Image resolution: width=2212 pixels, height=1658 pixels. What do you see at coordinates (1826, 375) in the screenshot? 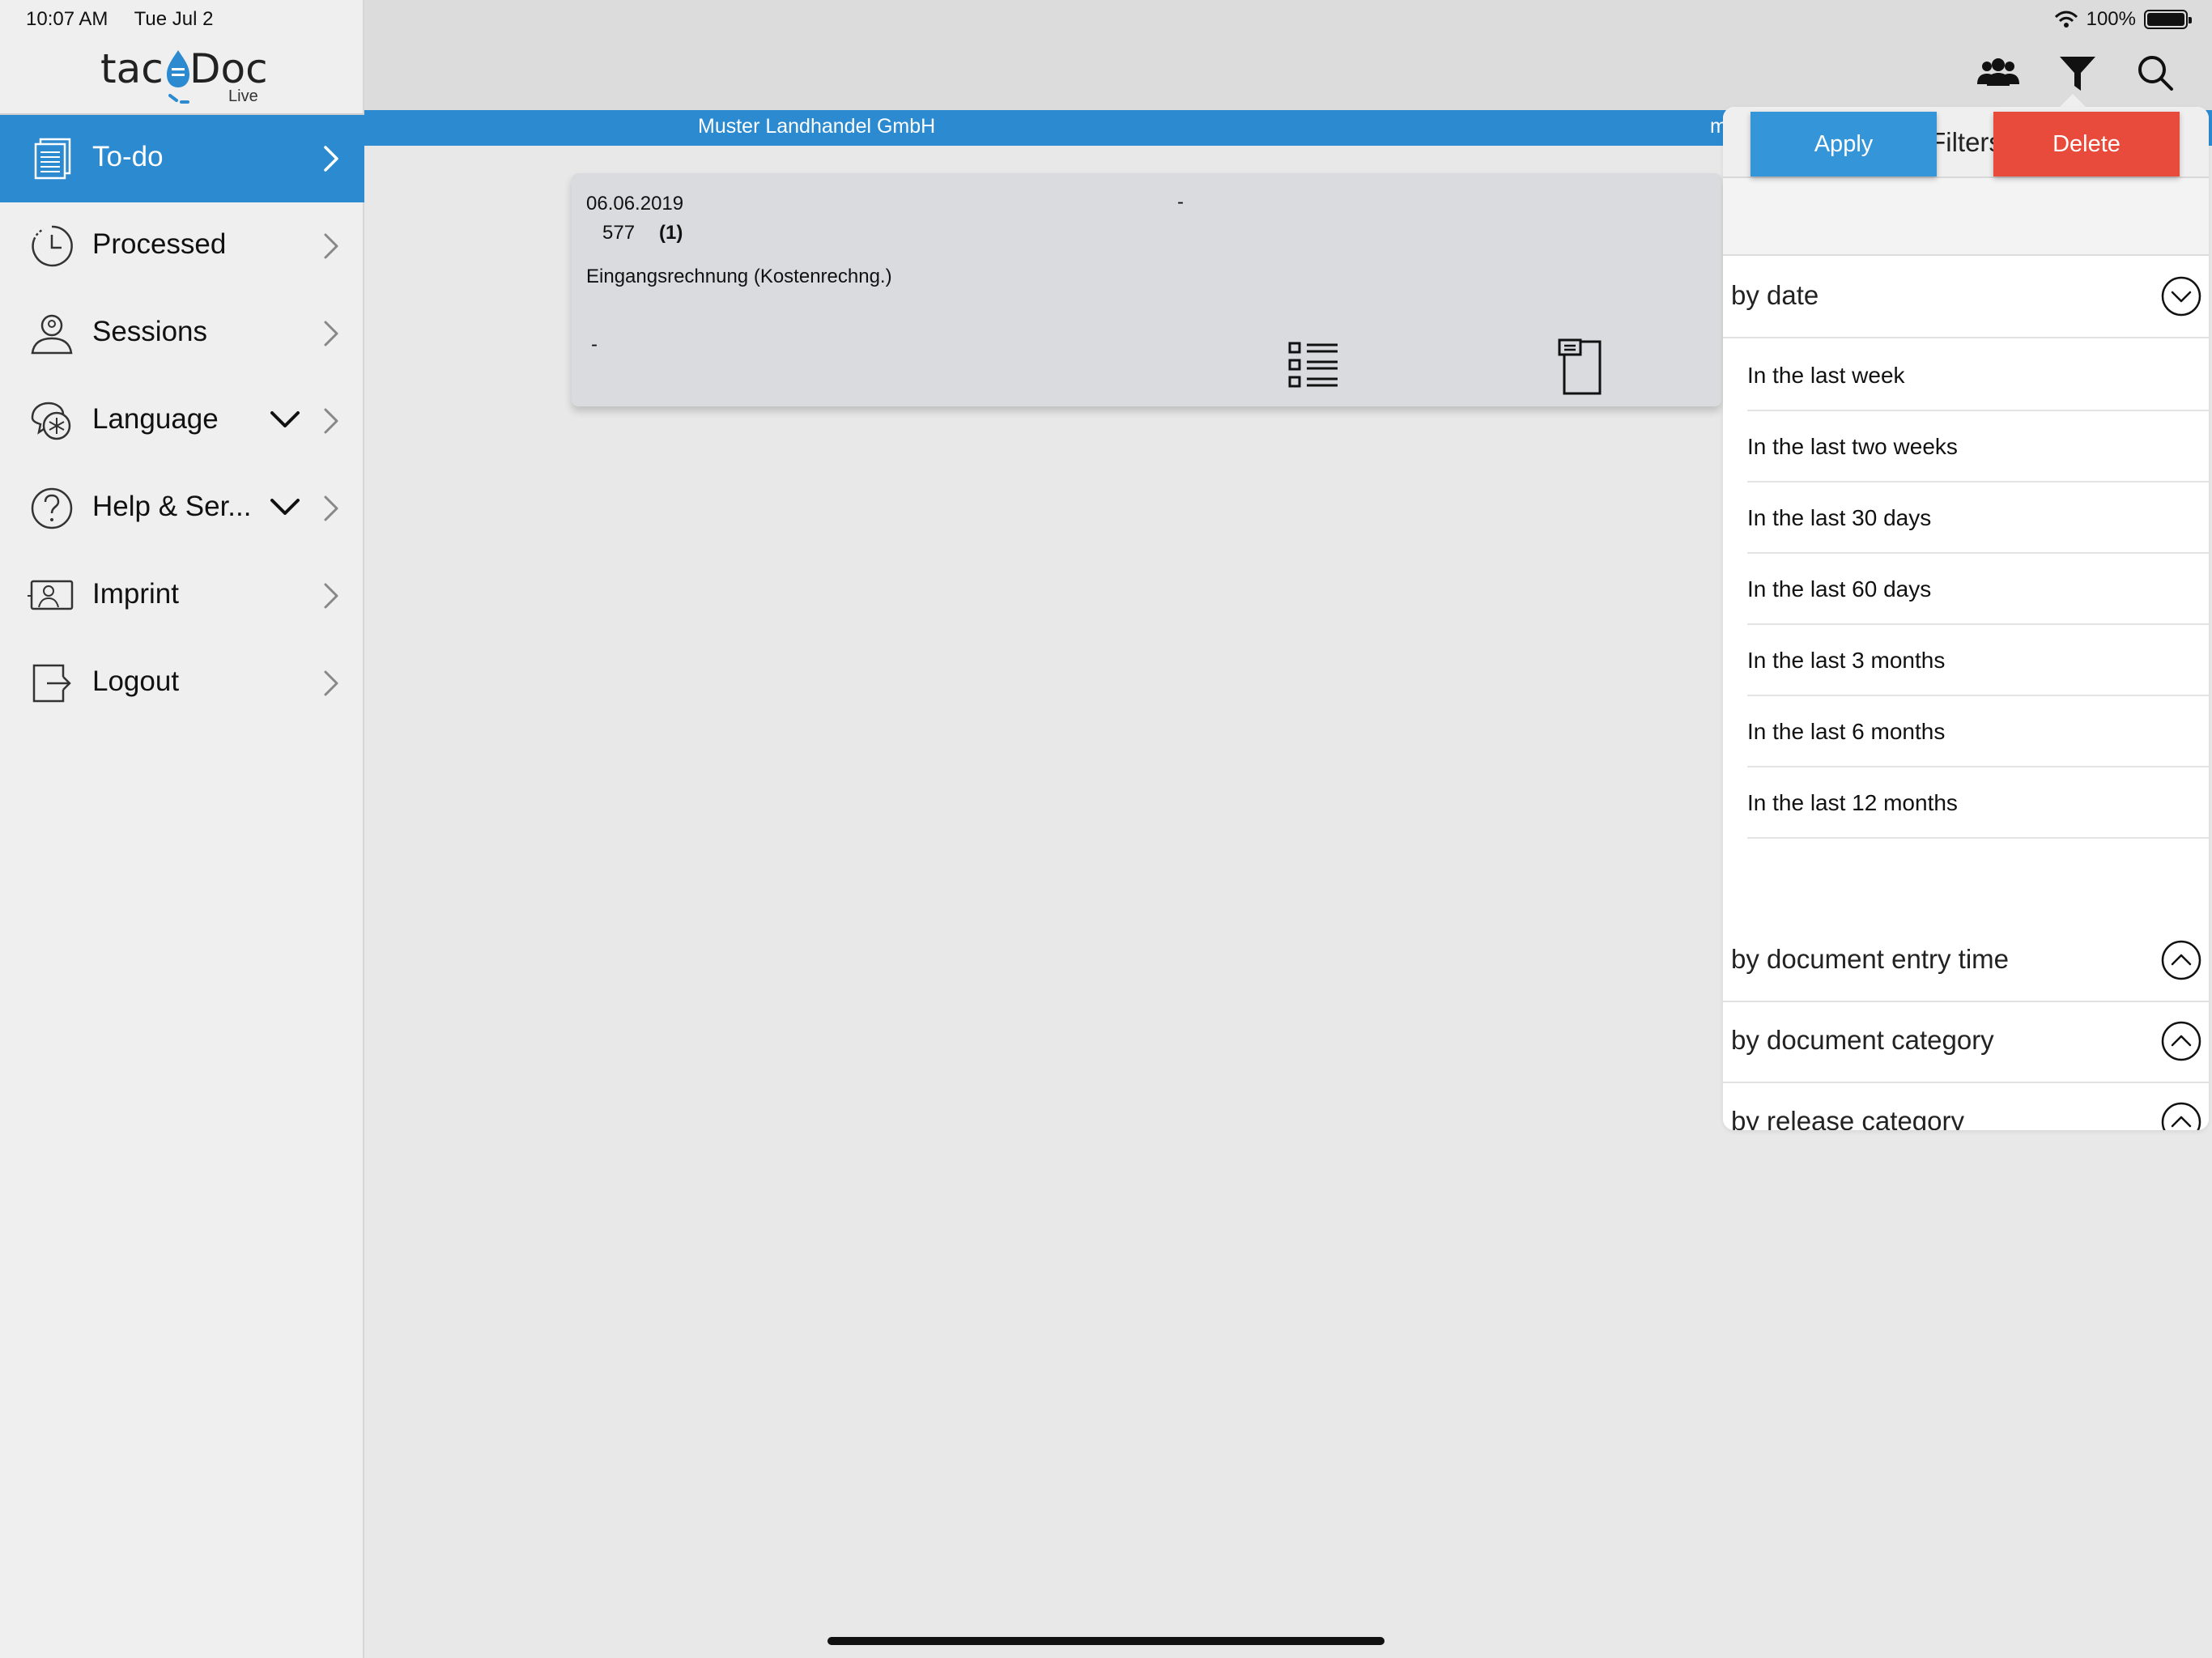
I see `filter-option-label: In the last week` at bounding box center [1826, 375].